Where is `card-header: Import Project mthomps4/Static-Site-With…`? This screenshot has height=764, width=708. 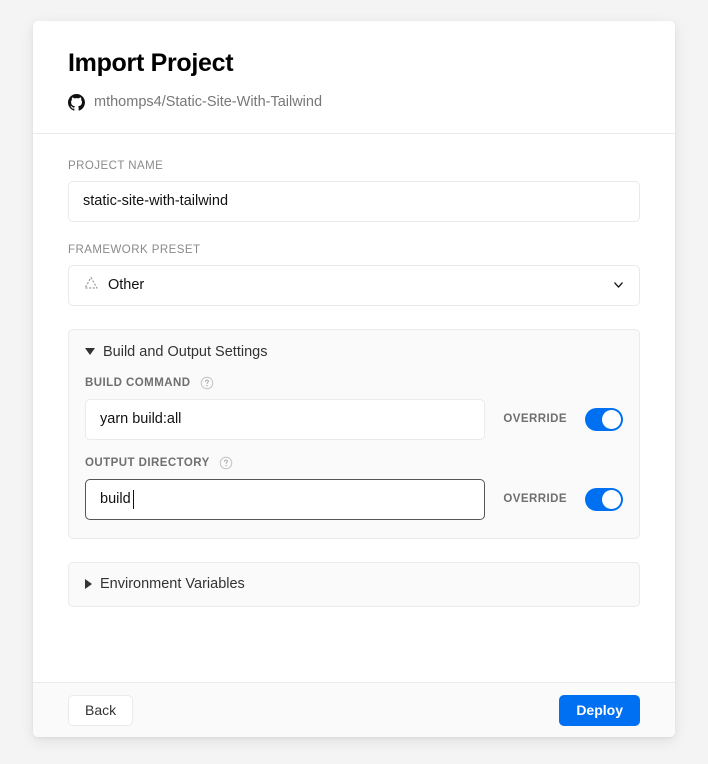
card-header: Import Project mthomps4/Static-Site-With… is located at coordinates (354, 77).